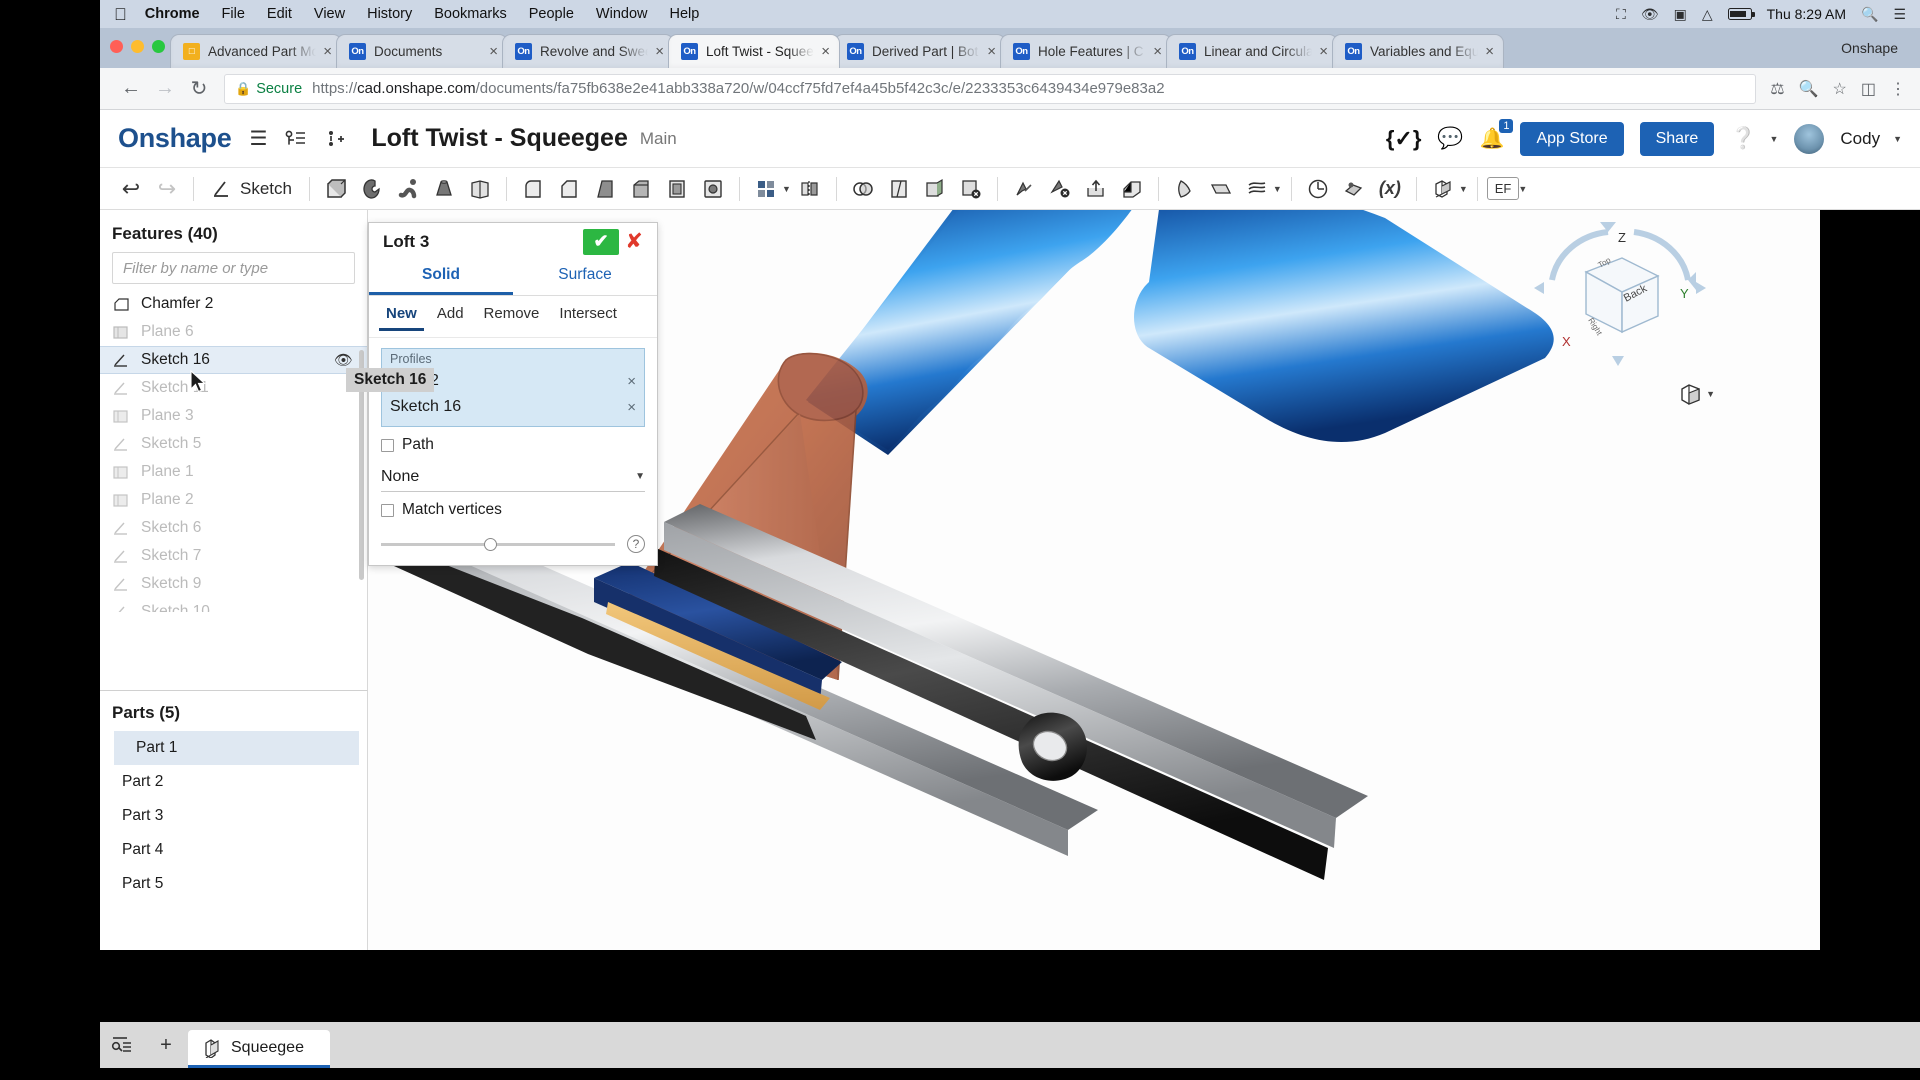  Describe the element at coordinates (296, 139) in the screenshot. I see `version-graph-icon` at that location.